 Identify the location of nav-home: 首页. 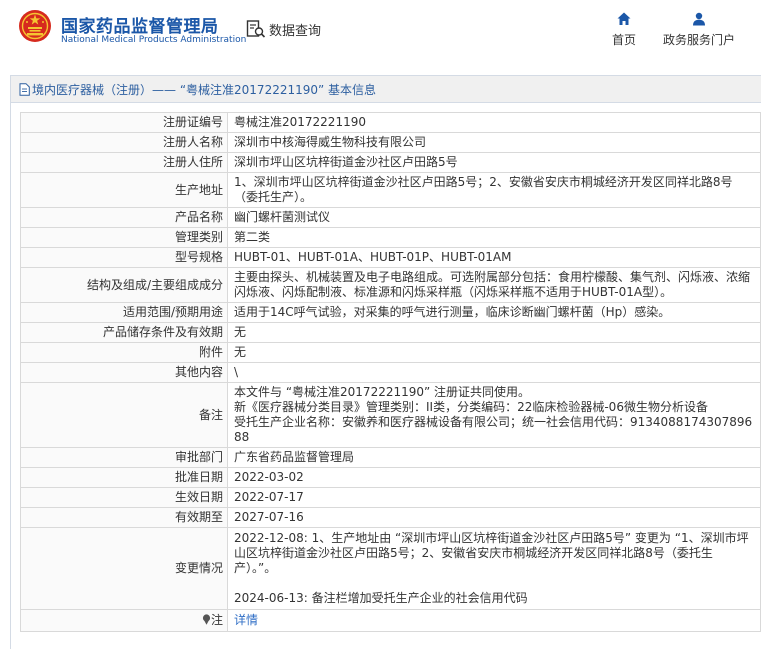
(624, 30).